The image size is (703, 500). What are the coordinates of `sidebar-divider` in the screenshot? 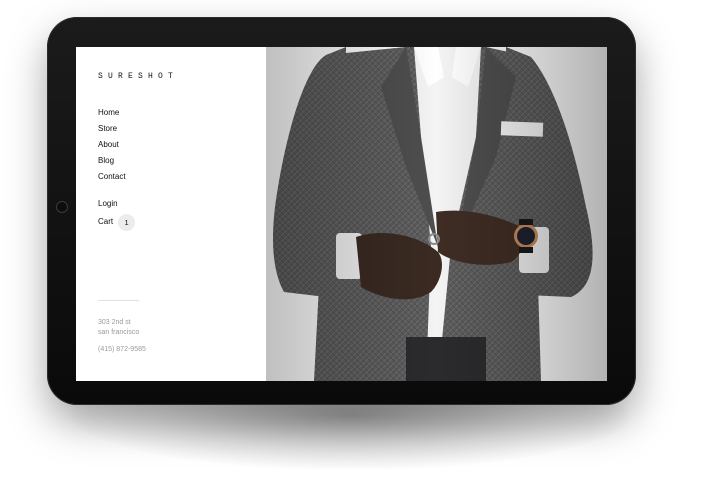 It's located at (118, 300).